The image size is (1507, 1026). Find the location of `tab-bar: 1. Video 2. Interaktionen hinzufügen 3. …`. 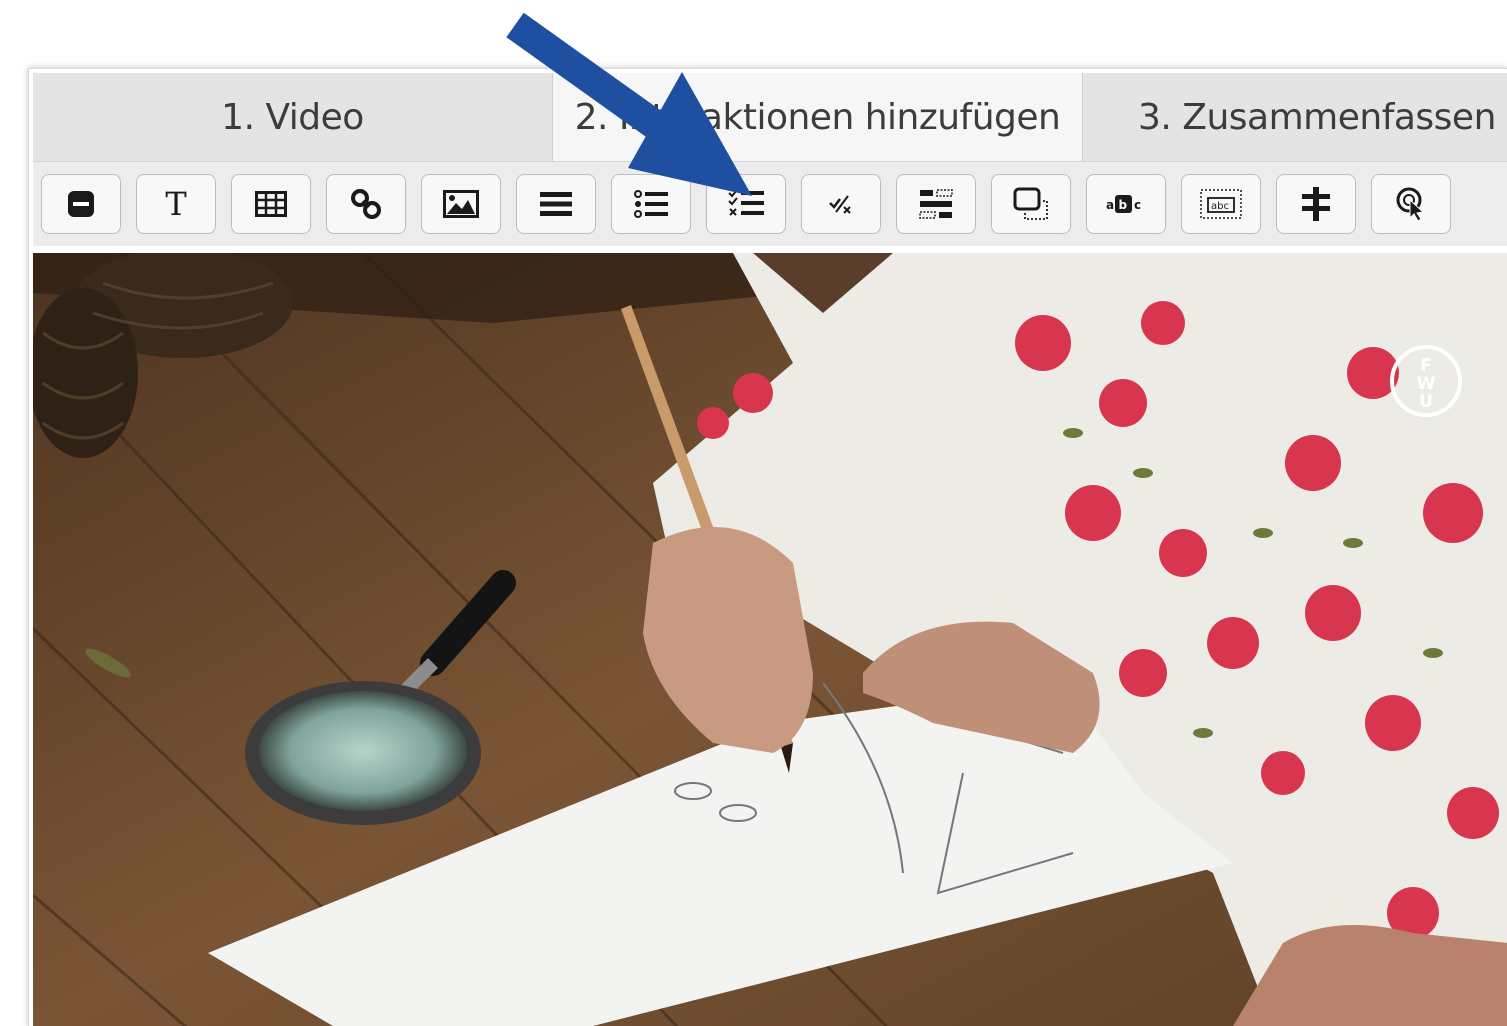

tab-bar: 1. Video 2. Interaktionen hinzufügen 3. … is located at coordinates (770, 117).